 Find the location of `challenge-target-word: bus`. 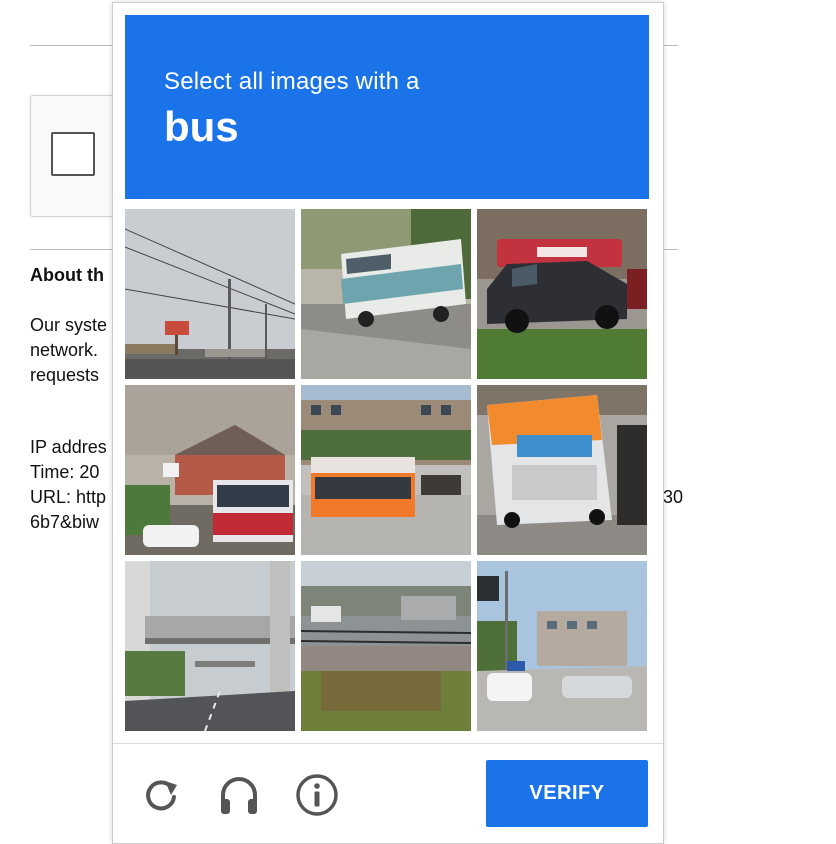

challenge-target-word: bus is located at coordinates (201, 126).